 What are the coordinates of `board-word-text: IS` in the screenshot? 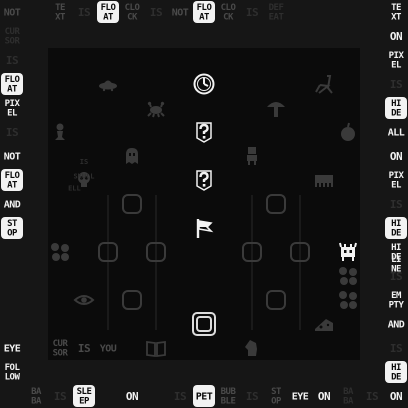 It's located at (84, 162).